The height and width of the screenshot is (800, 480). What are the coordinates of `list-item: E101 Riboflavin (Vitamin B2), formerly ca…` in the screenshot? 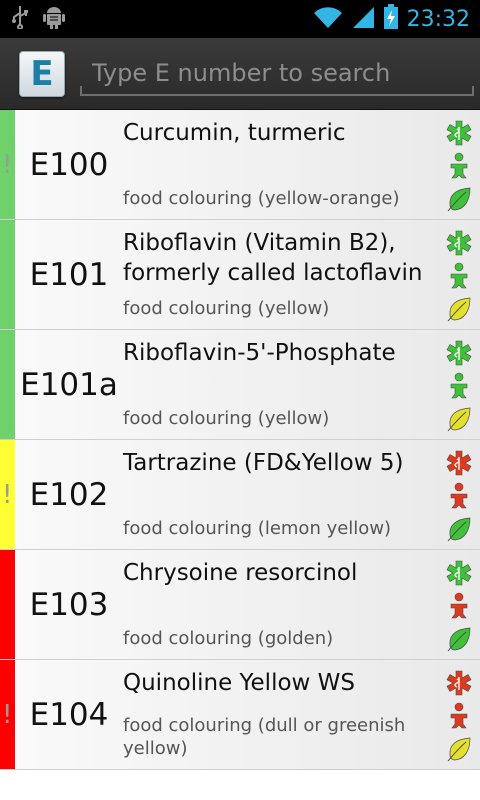 It's located at (240, 275).